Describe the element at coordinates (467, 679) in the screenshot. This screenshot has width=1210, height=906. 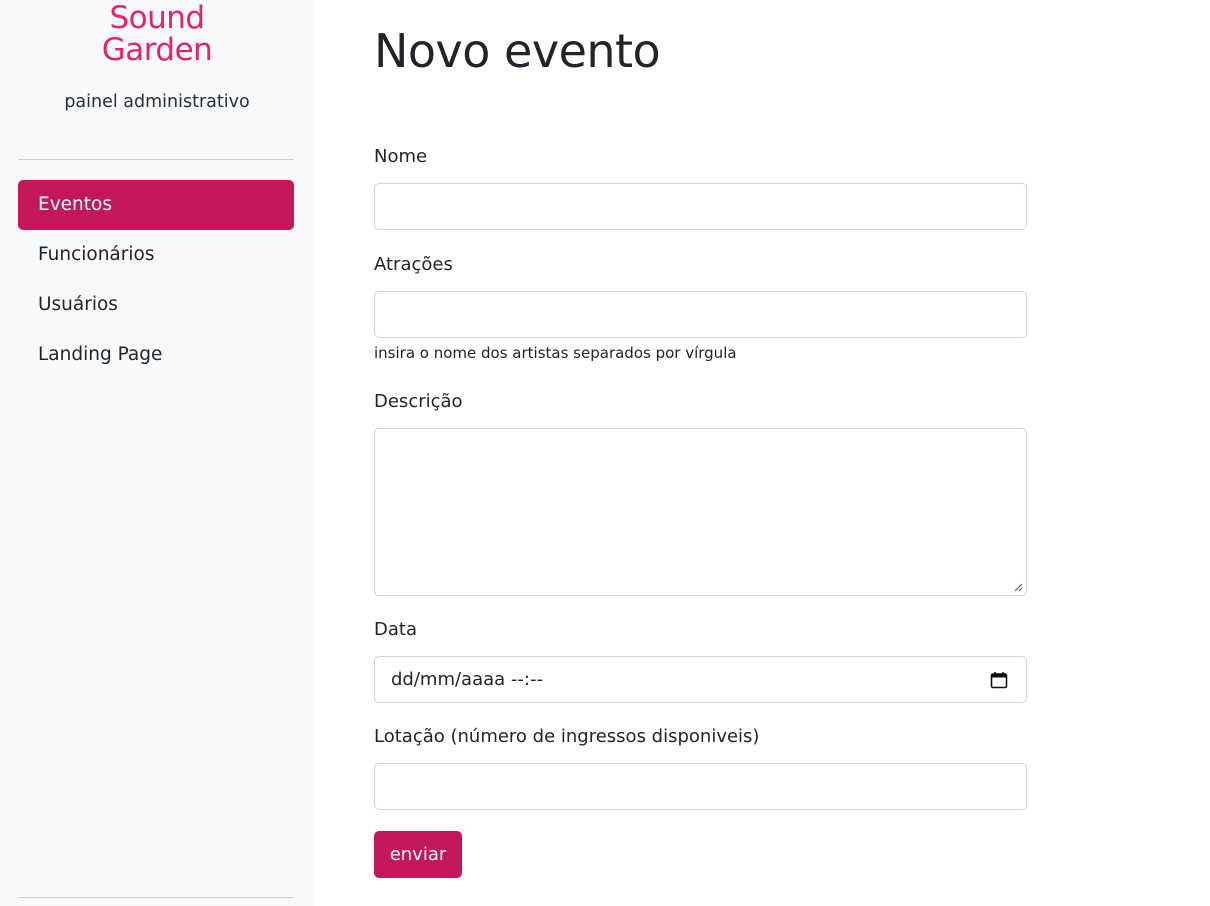
I see `data-placeholder: dd/mm/aaaa --:--` at that location.